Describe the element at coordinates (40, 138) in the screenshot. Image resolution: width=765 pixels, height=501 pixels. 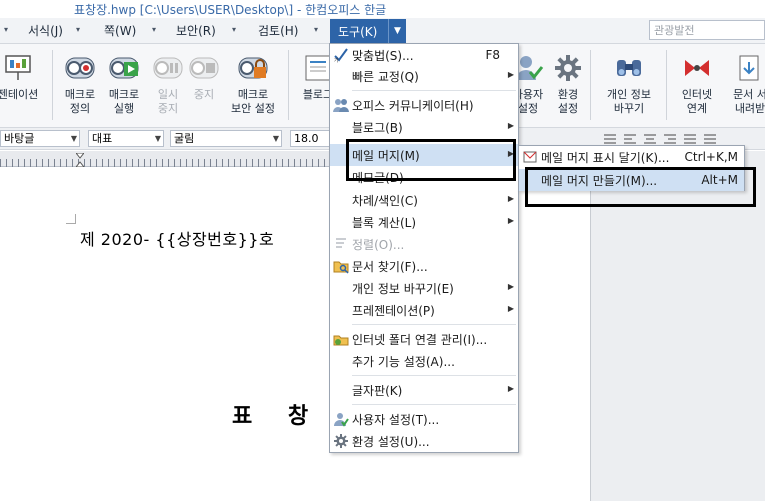
I see `style-select: 바탕글 ▼` at that location.